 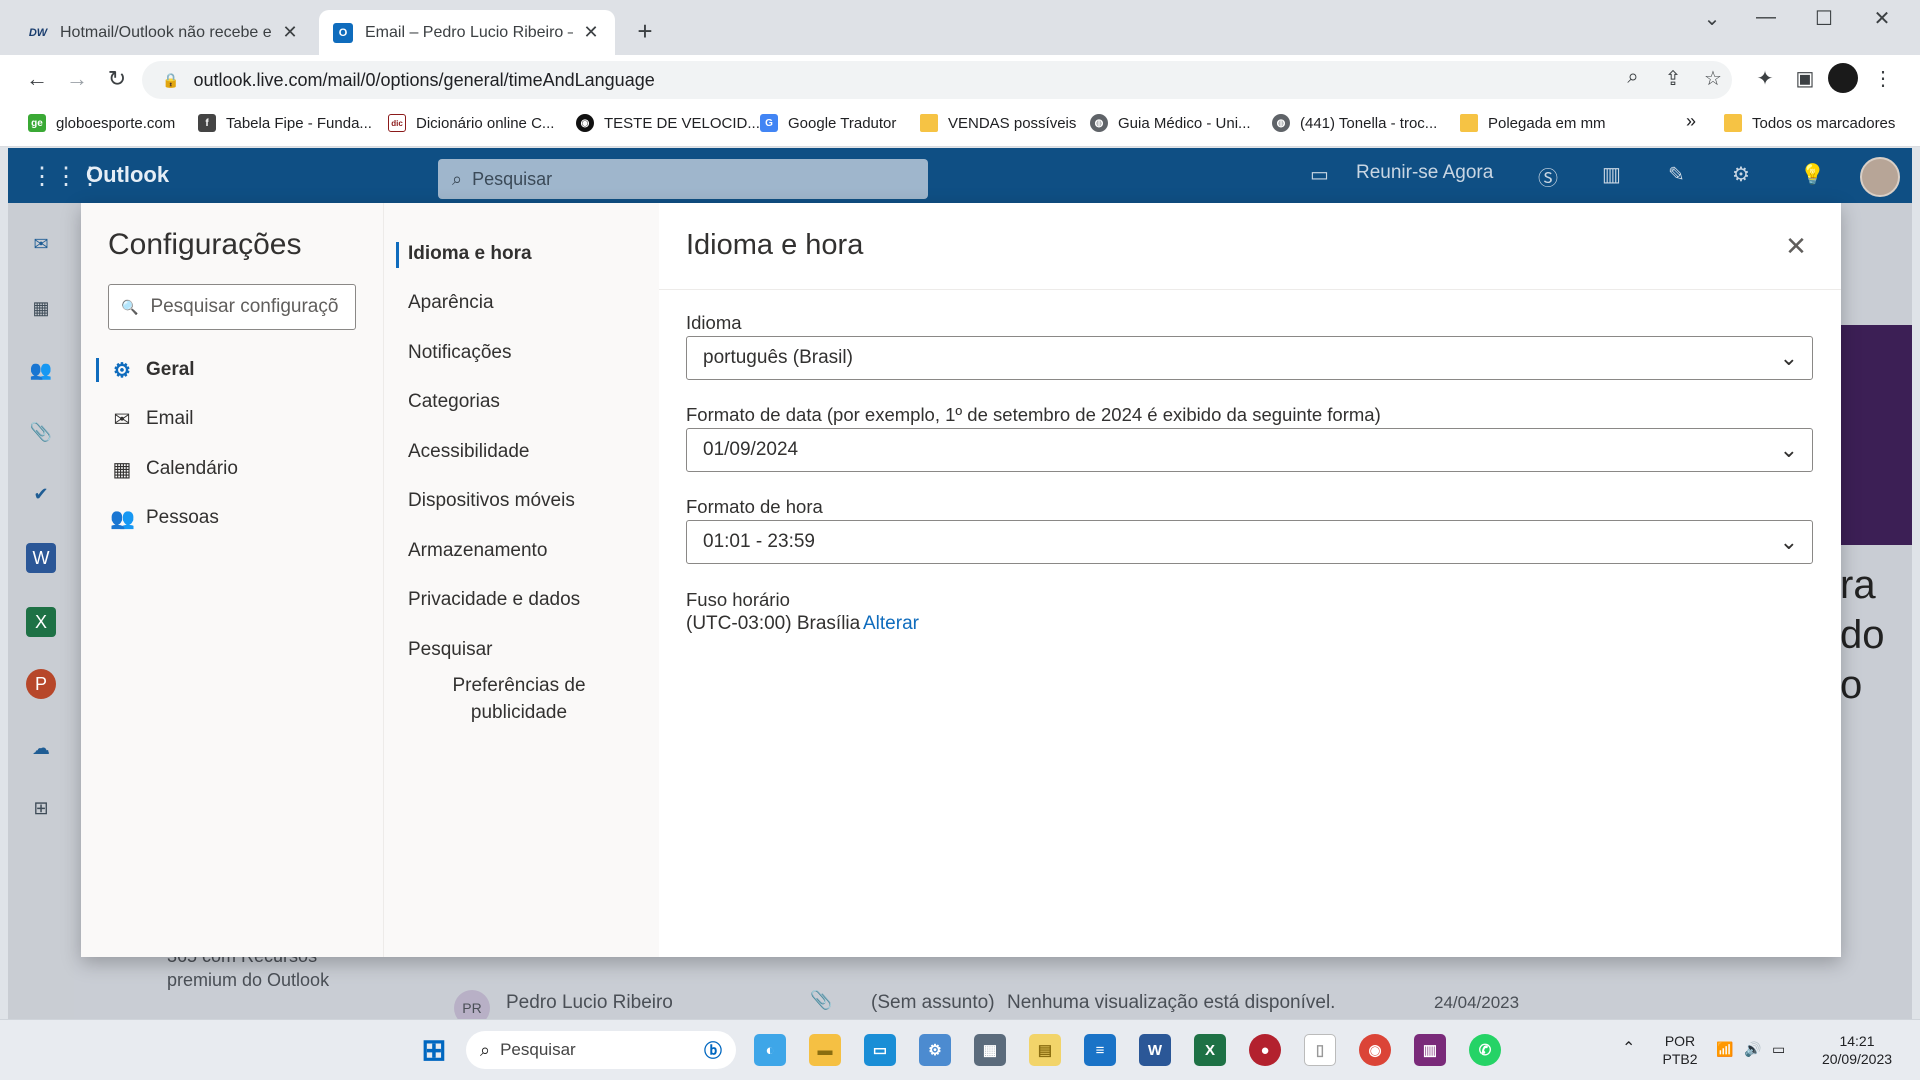 What do you see at coordinates (521, 599) in the screenshot?
I see `subcategory-privacidade: Privacidade e dados` at bounding box center [521, 599].